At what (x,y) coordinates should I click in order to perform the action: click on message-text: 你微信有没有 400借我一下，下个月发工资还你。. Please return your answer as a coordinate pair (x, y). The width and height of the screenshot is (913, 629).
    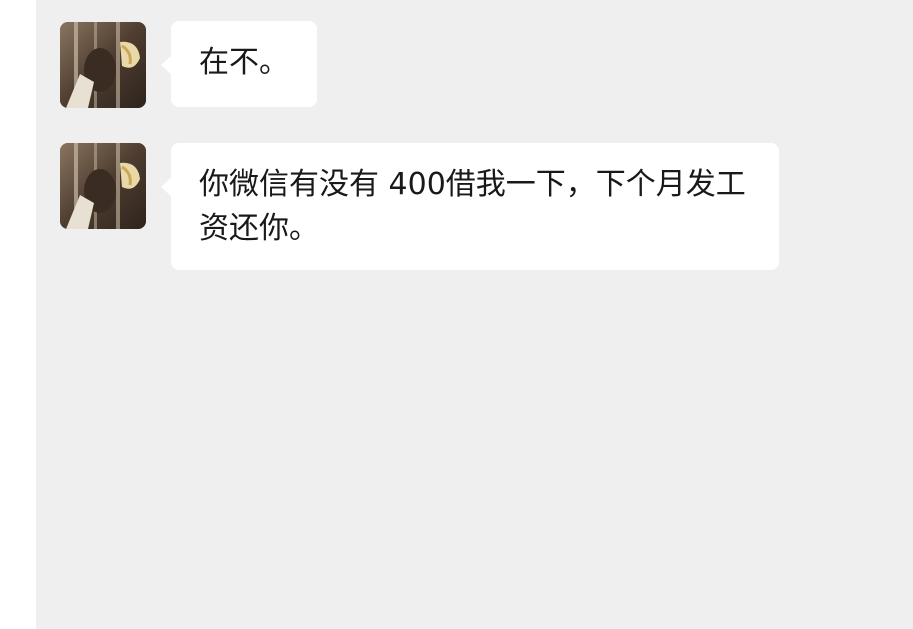
    Looking at the image, I should click on (472, 206).